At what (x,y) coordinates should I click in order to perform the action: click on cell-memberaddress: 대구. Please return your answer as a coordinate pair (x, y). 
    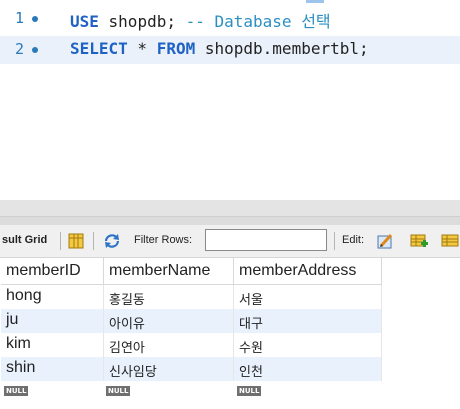
    Looking at the image, I should click on (307, 321).